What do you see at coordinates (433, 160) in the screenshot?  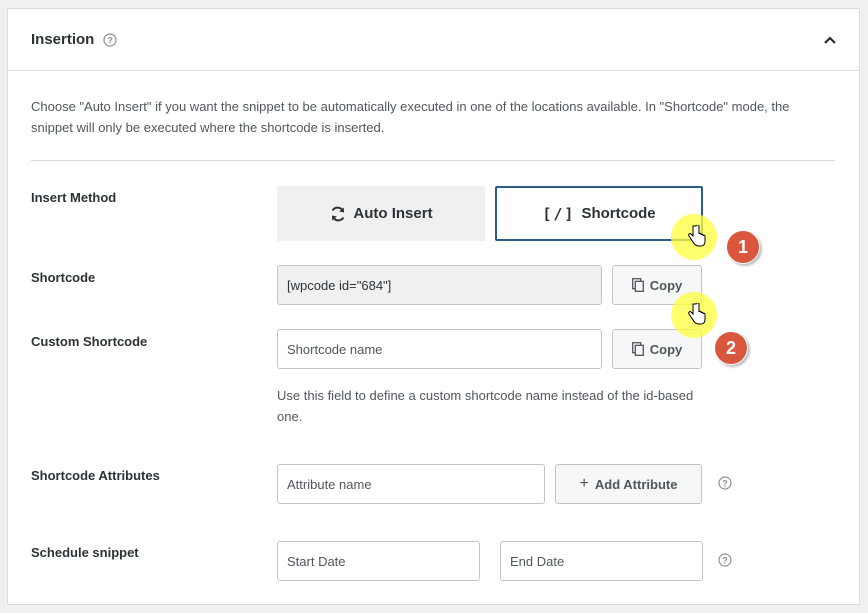 I see `divider` at bounding box center [433, 160].